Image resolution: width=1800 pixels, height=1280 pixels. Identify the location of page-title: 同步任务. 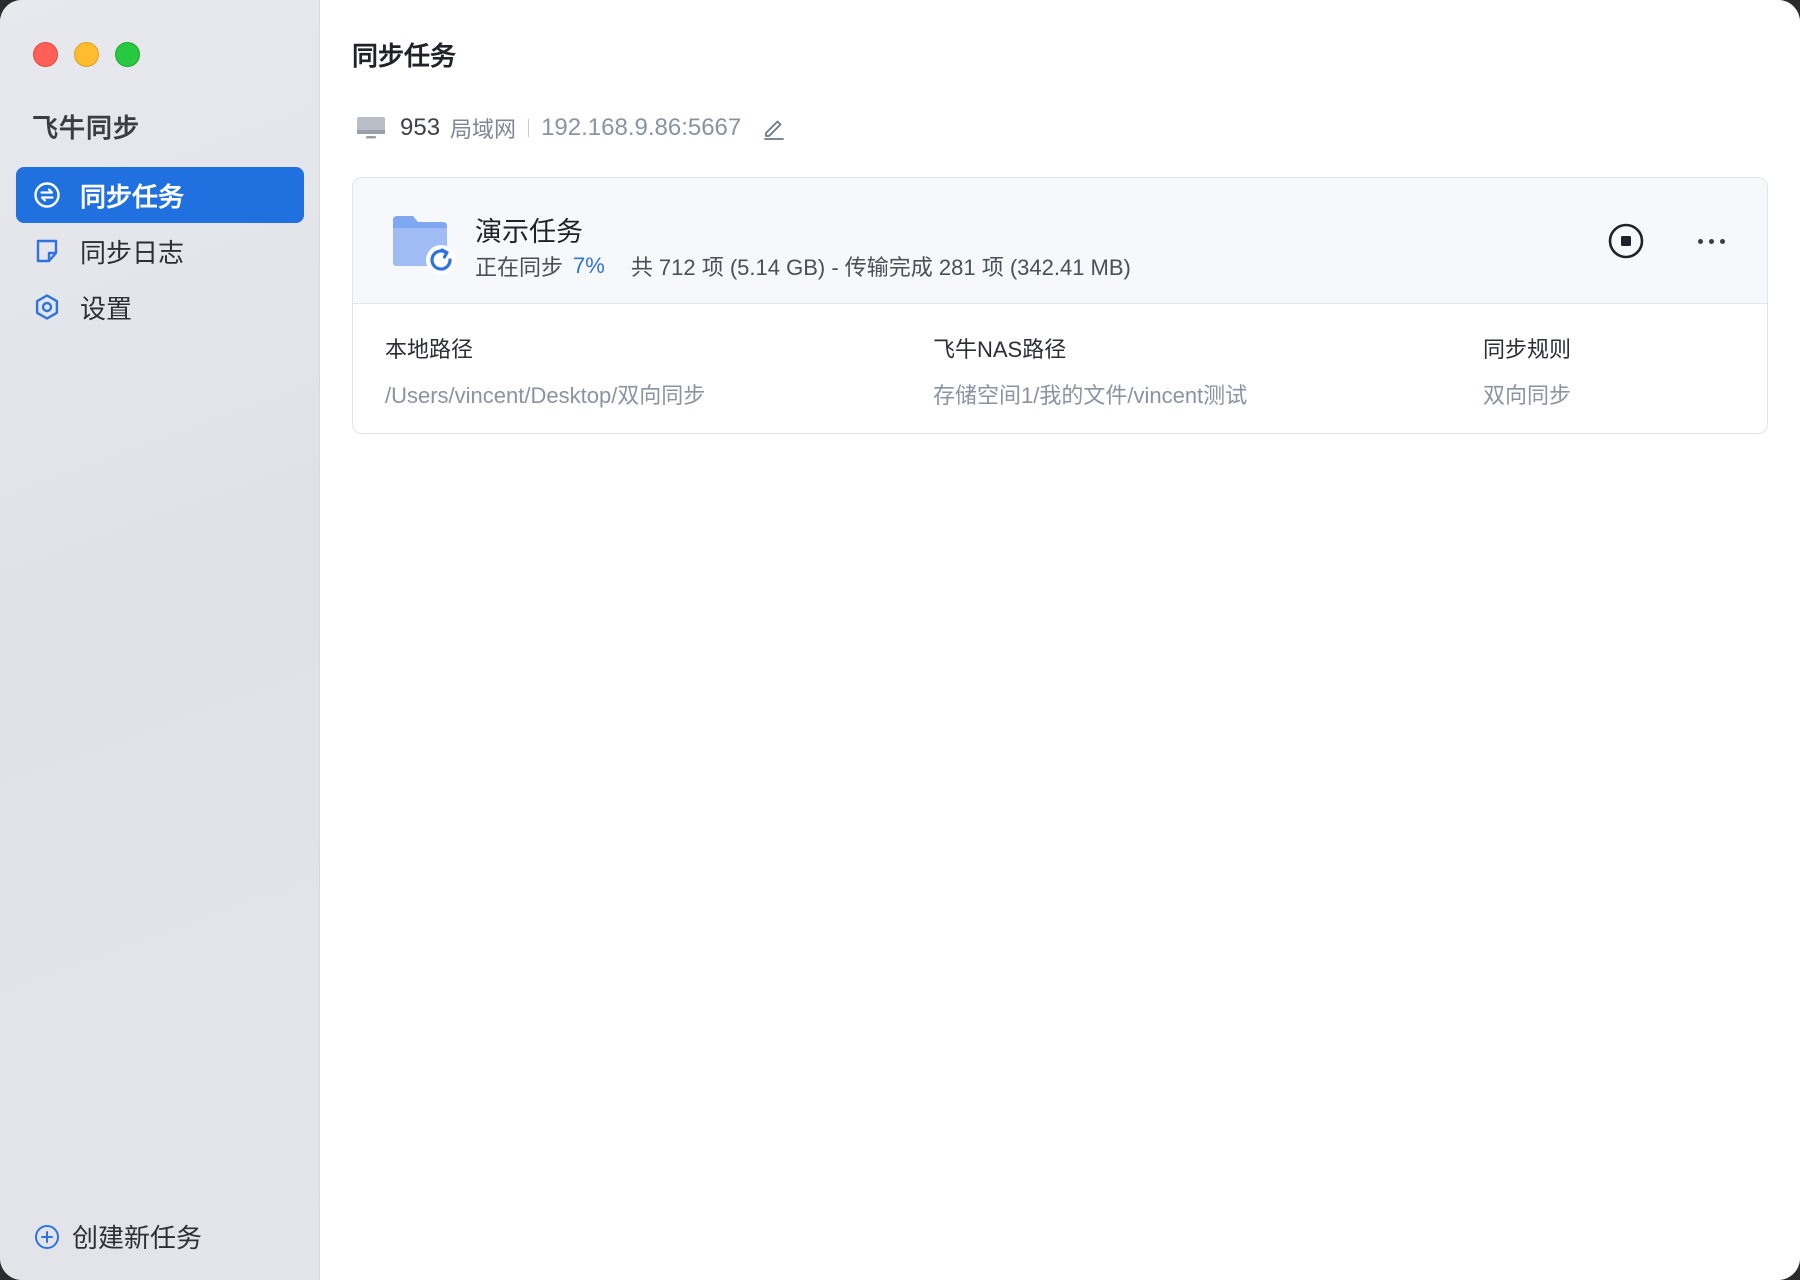
(404, 56).